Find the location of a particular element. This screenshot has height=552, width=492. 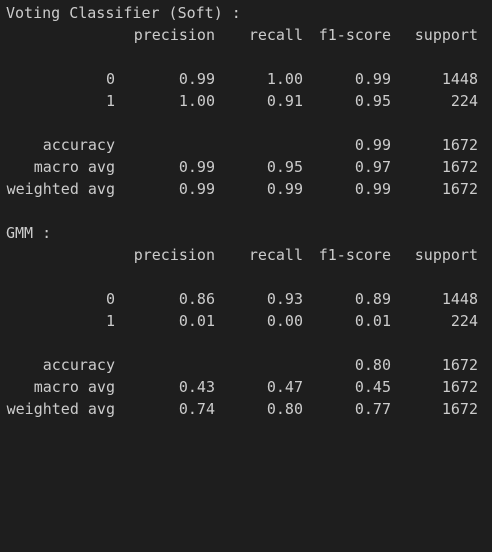

f1-value: 0.77 is located at coordinates (372, 409).